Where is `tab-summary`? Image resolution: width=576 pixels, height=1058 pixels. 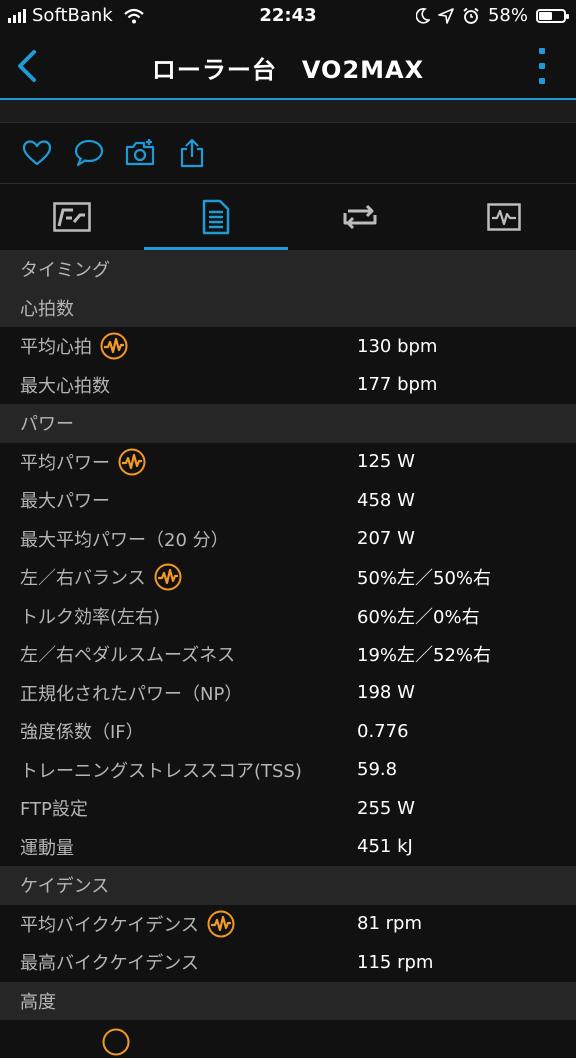
tab-summary is located at coordinates (72, 217).